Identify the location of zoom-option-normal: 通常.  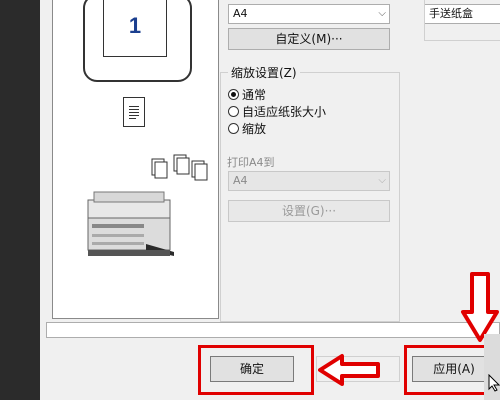
(247, 94).